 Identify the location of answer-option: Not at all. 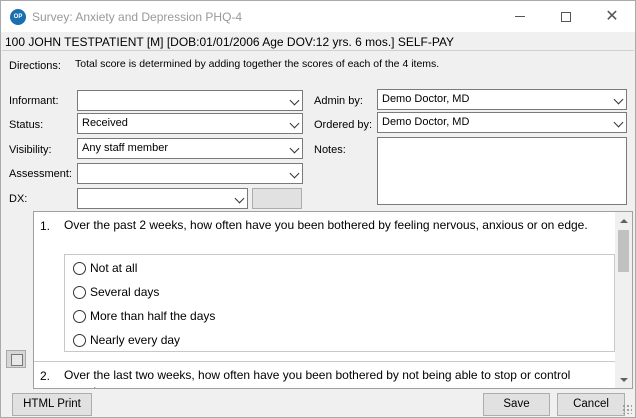
(105, 268).